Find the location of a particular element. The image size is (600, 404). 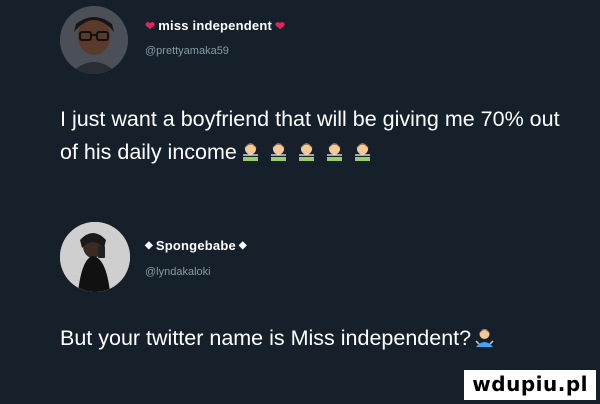

display-name-text: Spongebabe is located at coordinates (195, 245).